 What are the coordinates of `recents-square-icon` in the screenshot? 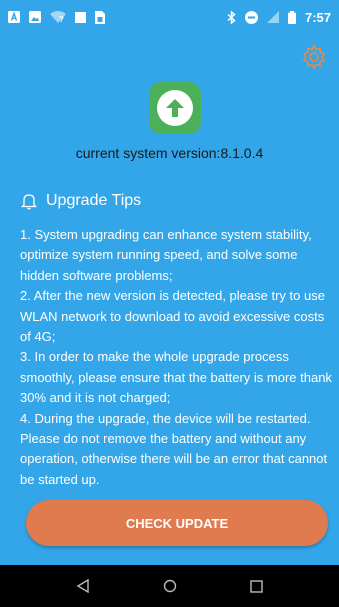 It's located at (256, 586).